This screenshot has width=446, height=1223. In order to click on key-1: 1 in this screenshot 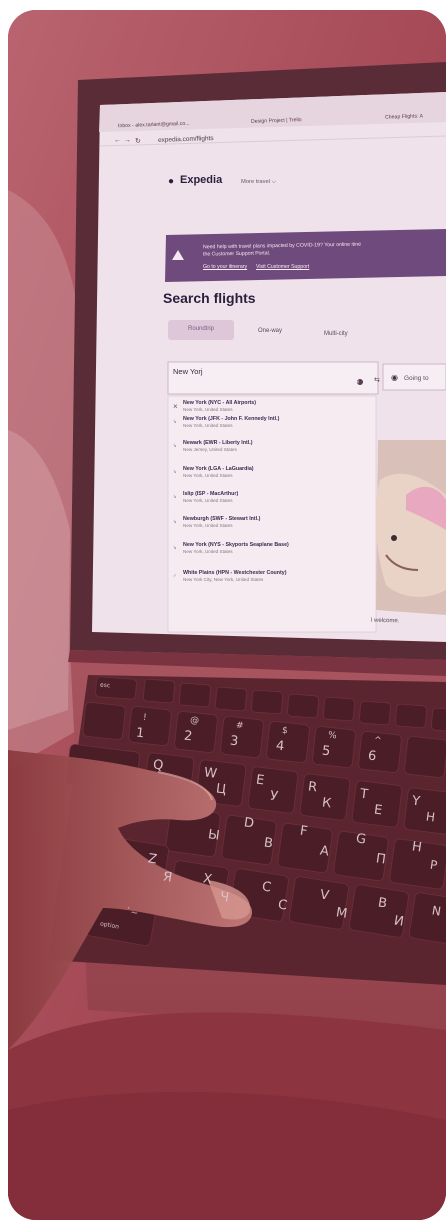, I will do `click(140, 734)`.